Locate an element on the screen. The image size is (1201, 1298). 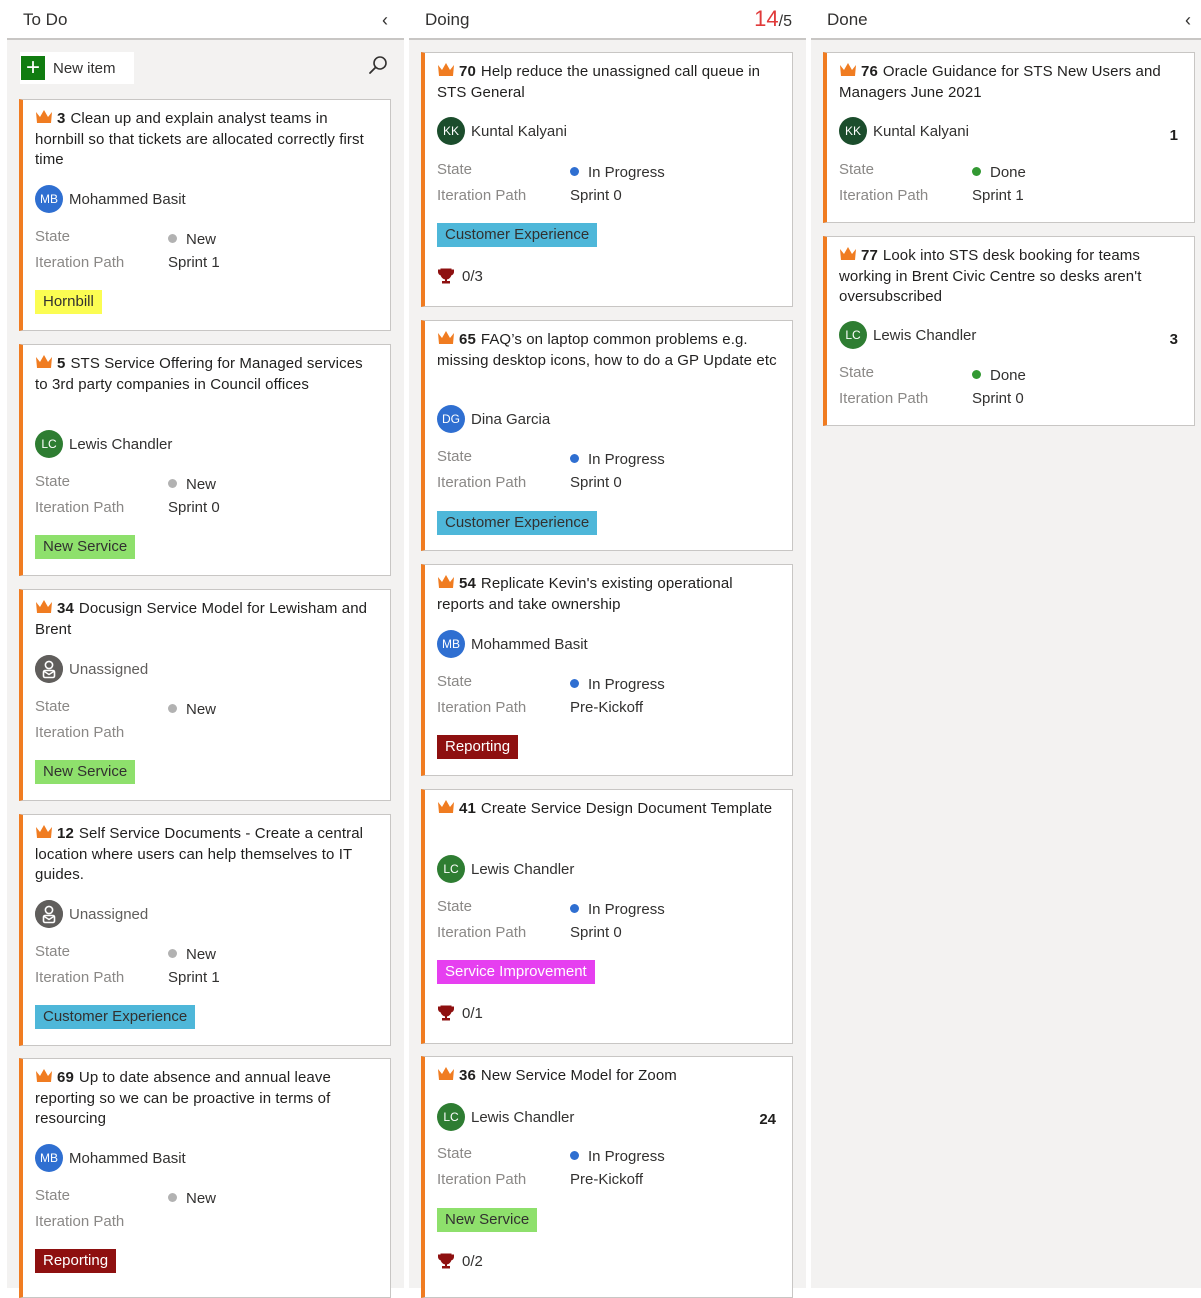
assignee-name: Lewis Chandler is located at coordinates (523, 869).